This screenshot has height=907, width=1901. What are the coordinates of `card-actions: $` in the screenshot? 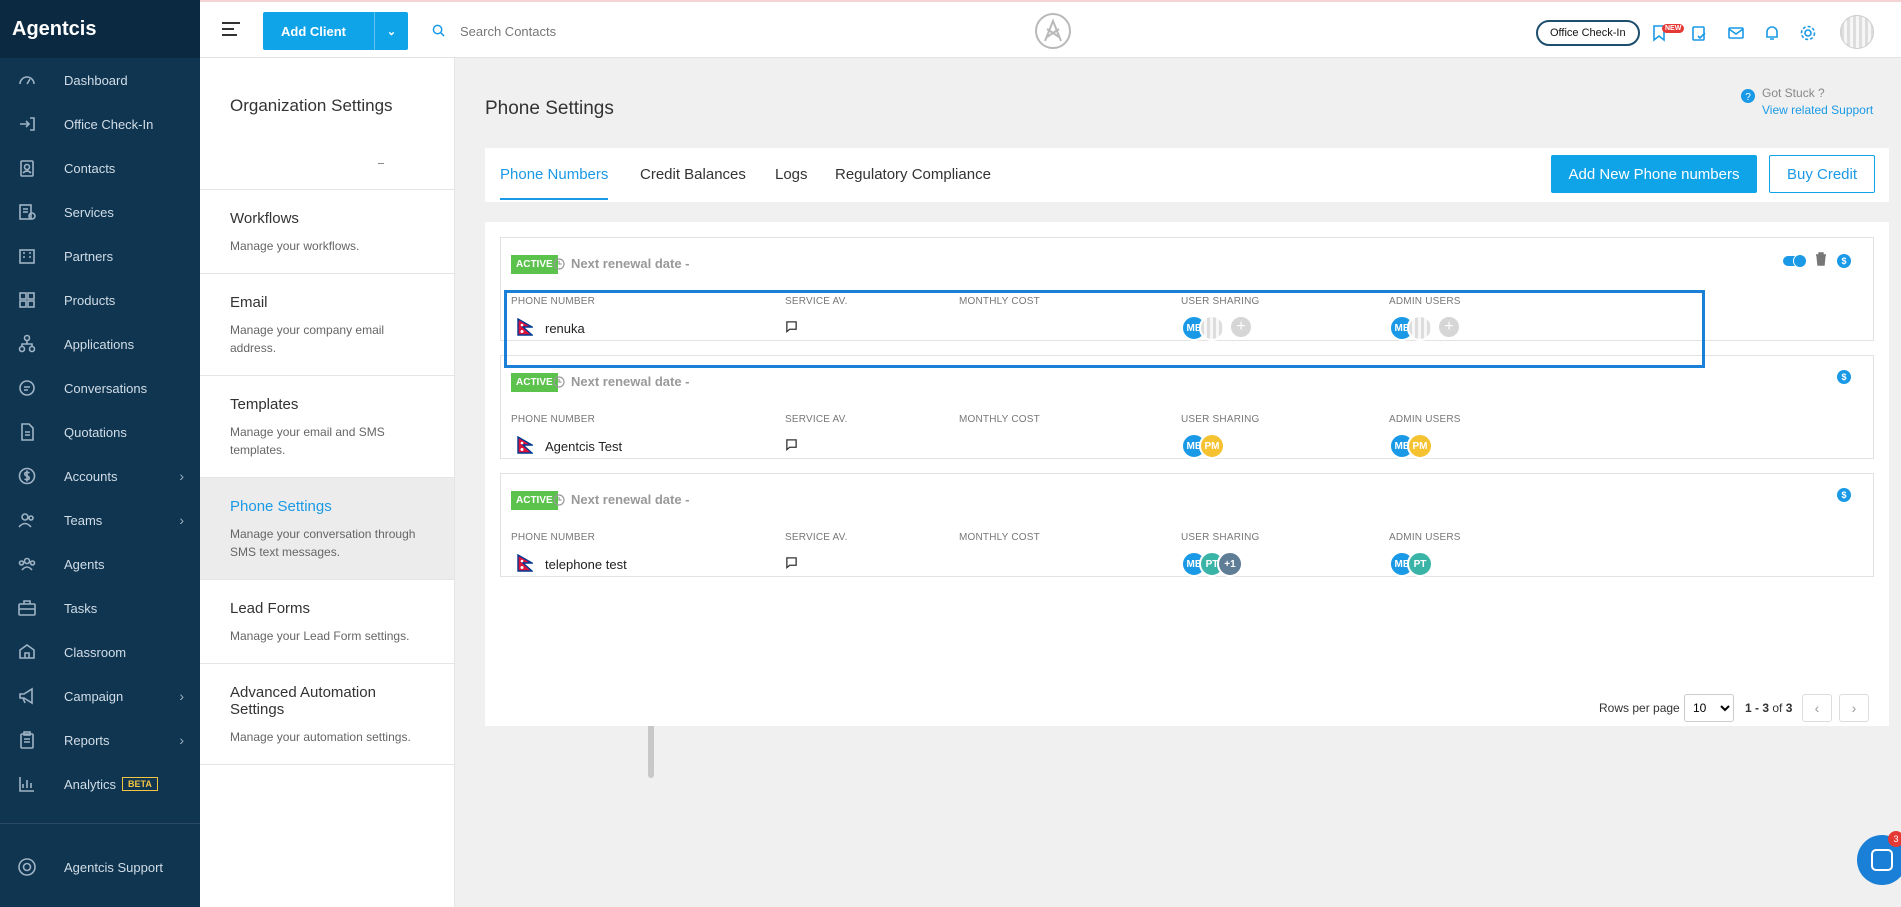 It's located at (1817, 260).